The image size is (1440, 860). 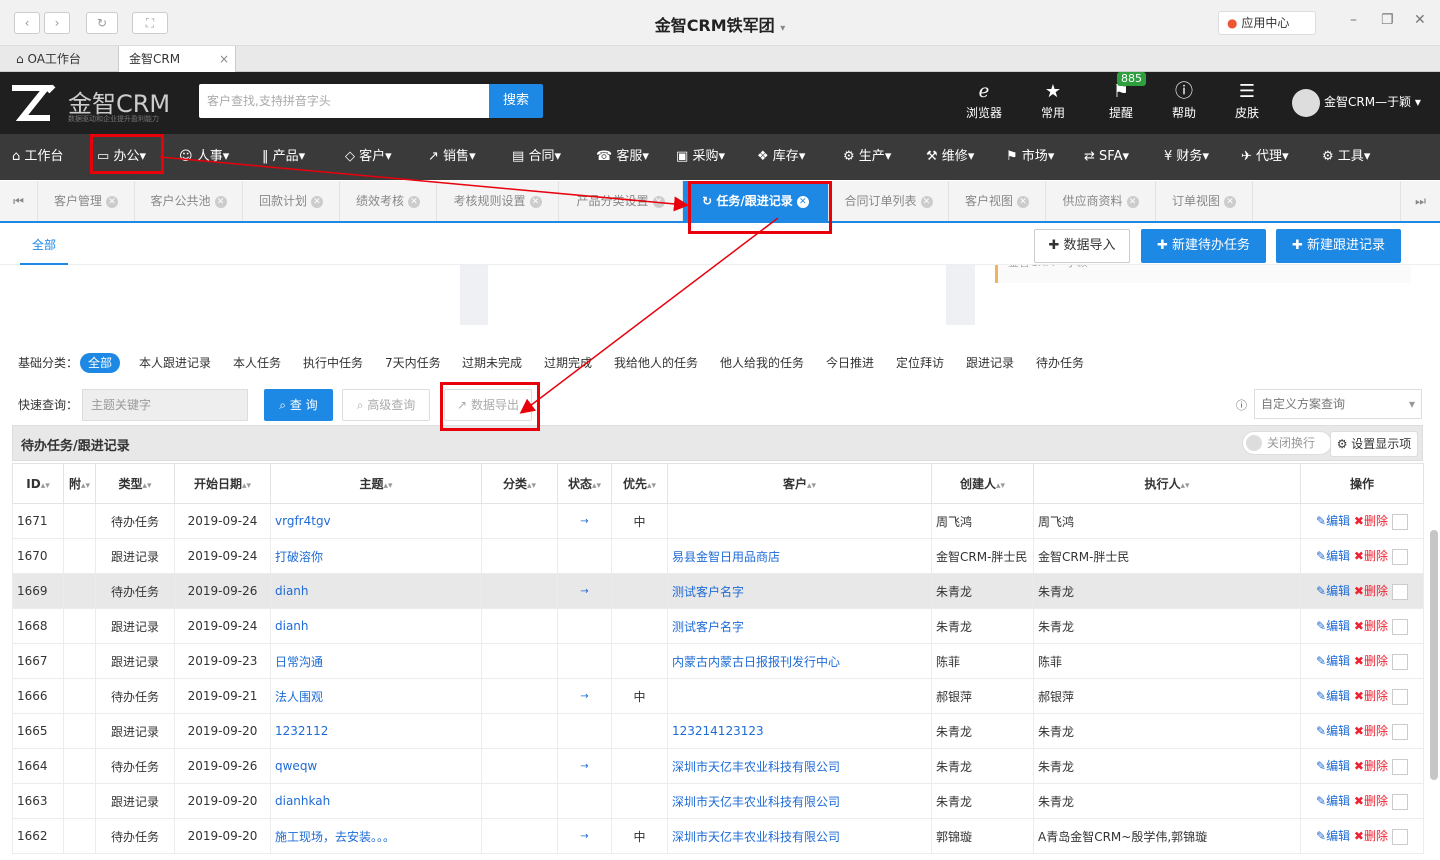 I want to click on annotation-arrows, so click(x=469, y=285).